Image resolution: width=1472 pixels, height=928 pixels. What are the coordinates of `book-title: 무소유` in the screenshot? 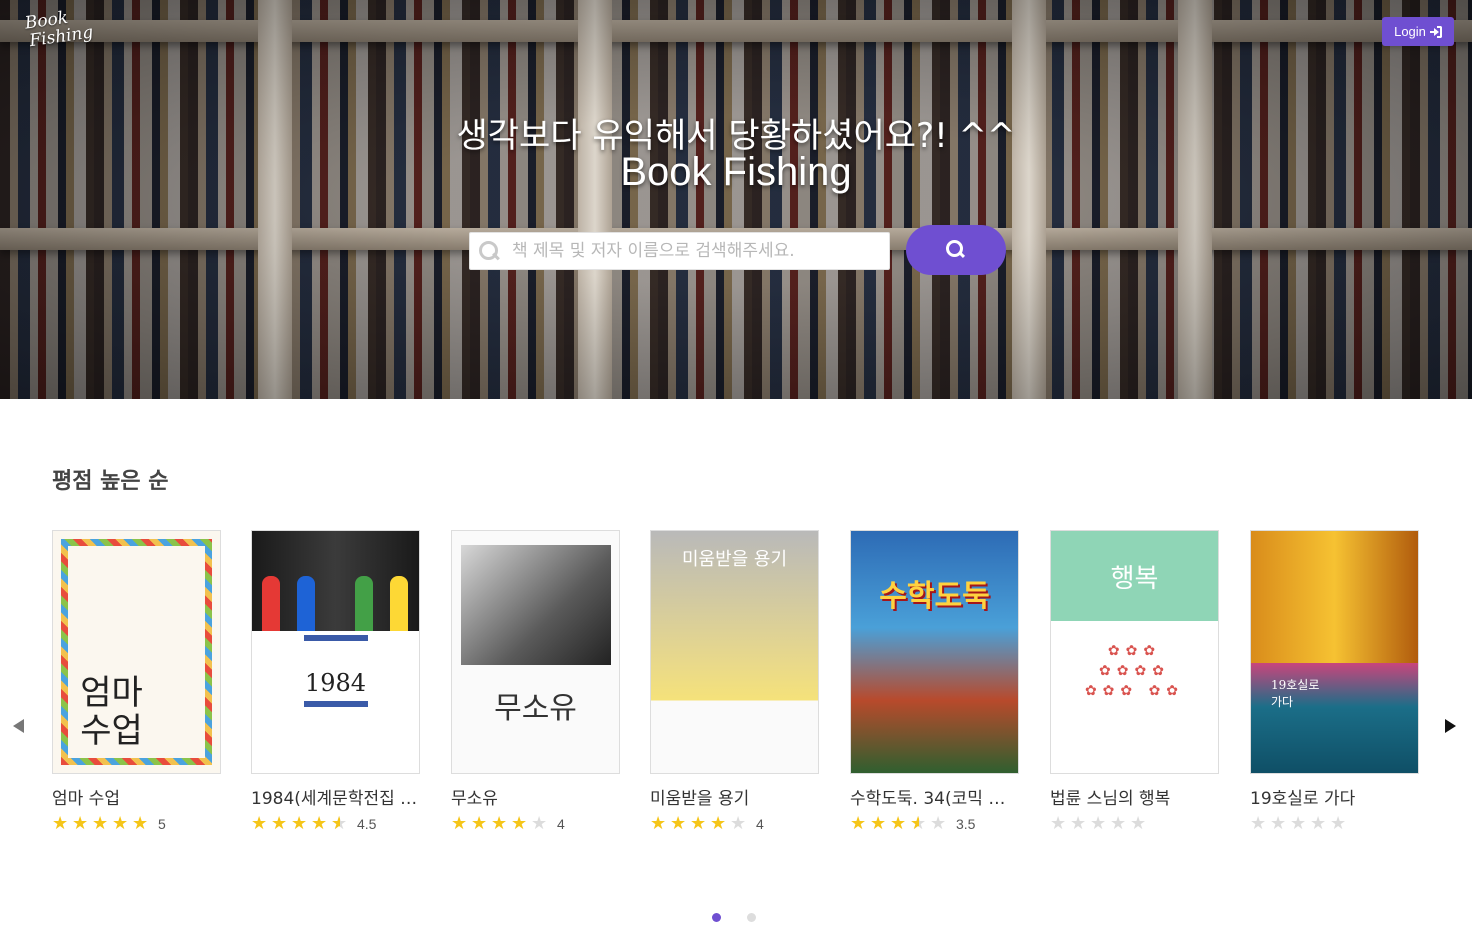 It's located at (535, 796).